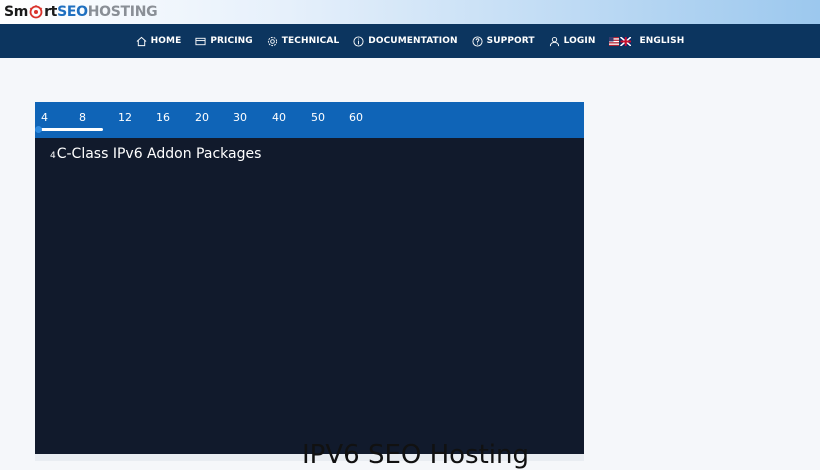  I want to click on tab-16: 16, so click(163, 117).